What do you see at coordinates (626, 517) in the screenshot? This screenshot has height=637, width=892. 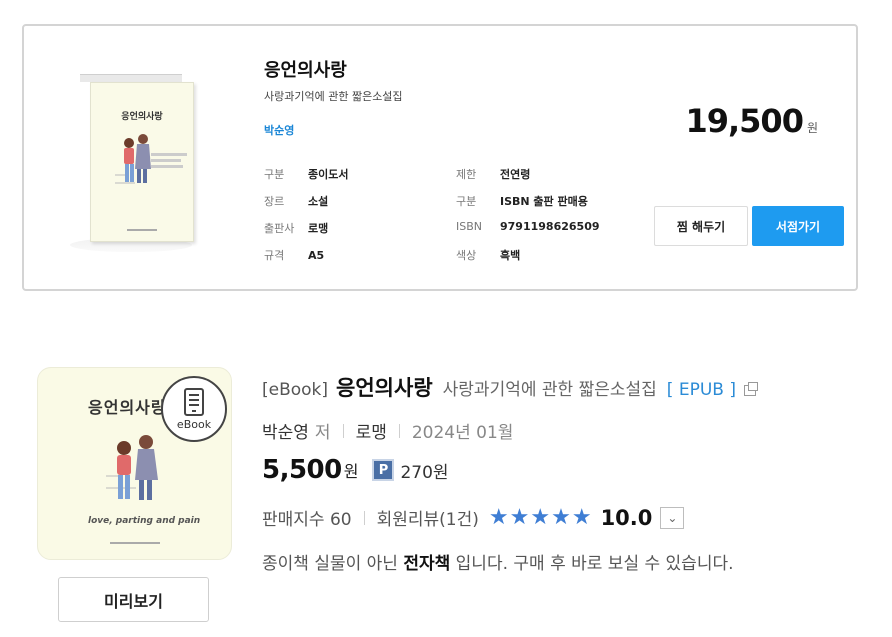 I see `rating-value: 10.0` at bounding box center [626, 517].